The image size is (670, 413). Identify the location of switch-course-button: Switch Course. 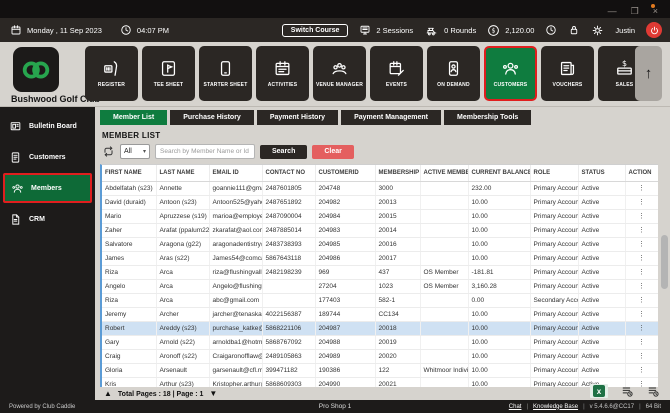
(315, 30).